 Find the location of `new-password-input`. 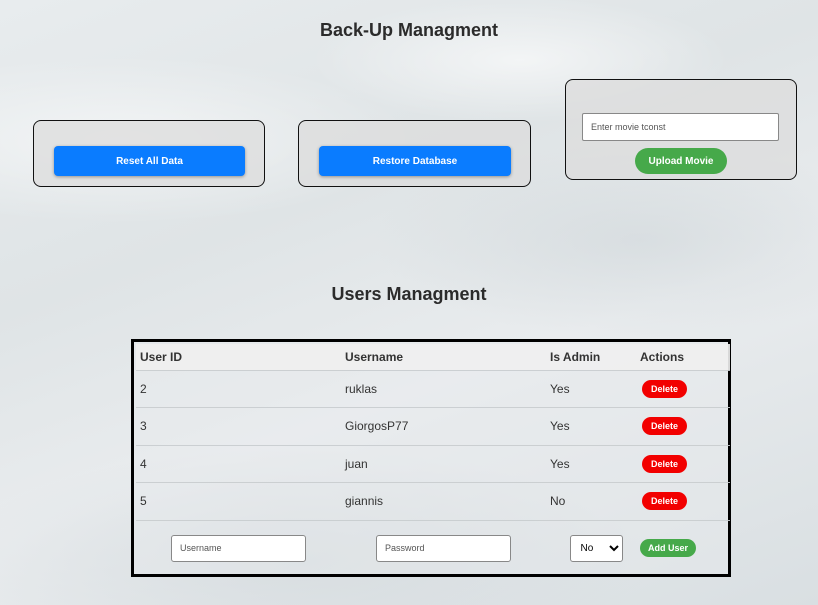

new-password-input is located at coordinates (443, 548).